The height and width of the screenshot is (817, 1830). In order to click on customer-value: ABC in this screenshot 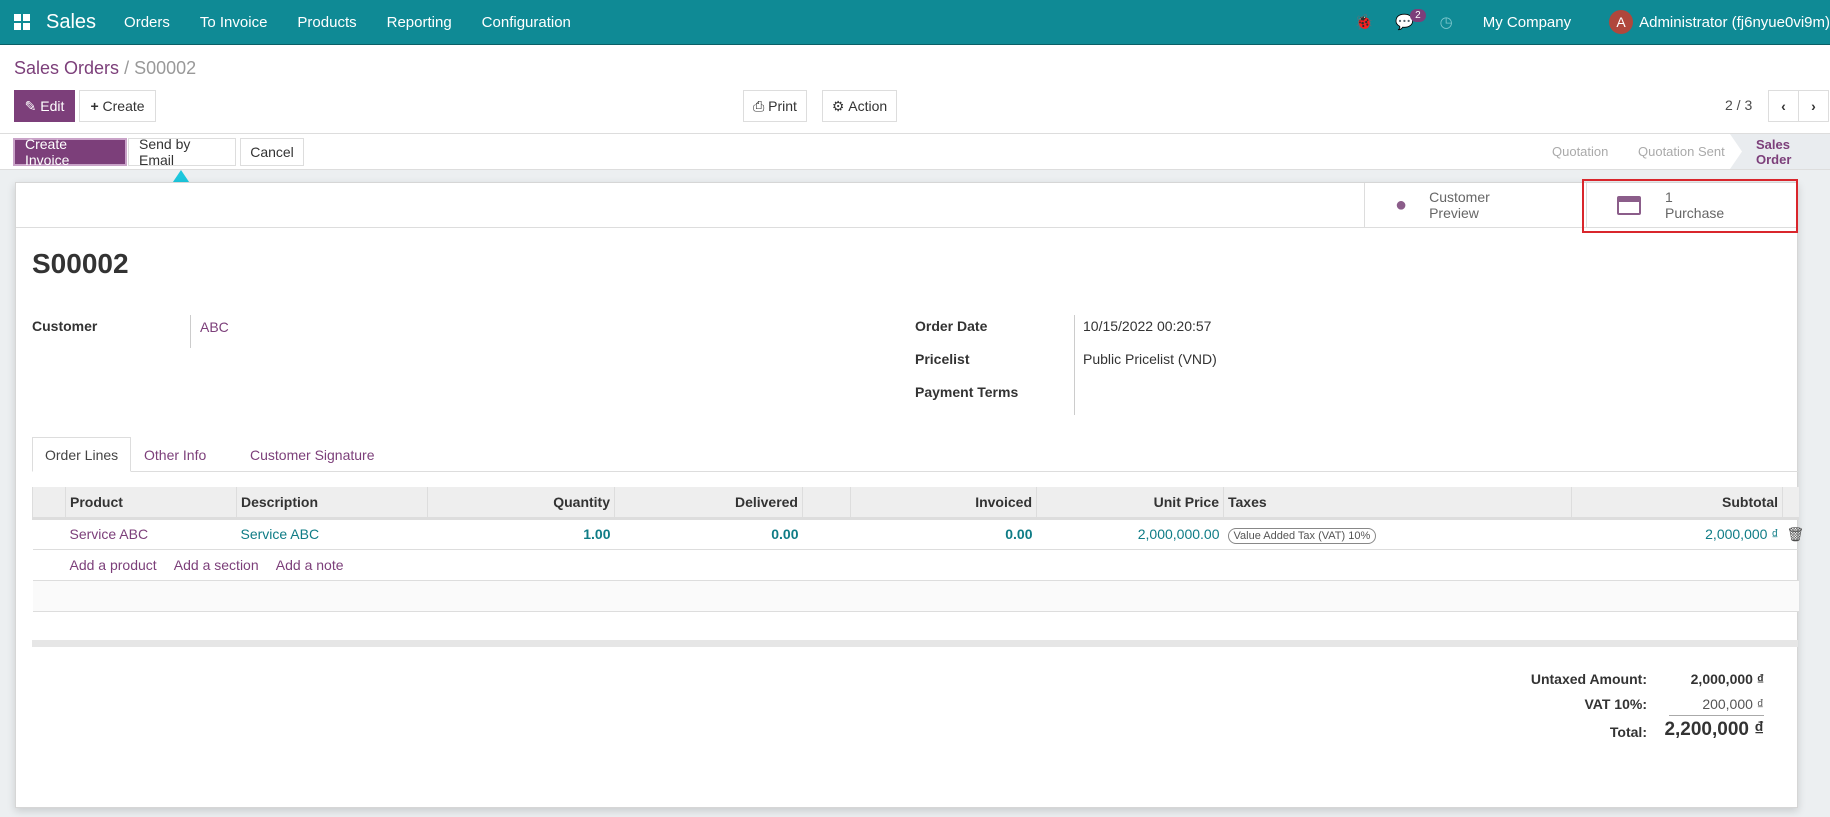, I will do `click(214, 327)`.